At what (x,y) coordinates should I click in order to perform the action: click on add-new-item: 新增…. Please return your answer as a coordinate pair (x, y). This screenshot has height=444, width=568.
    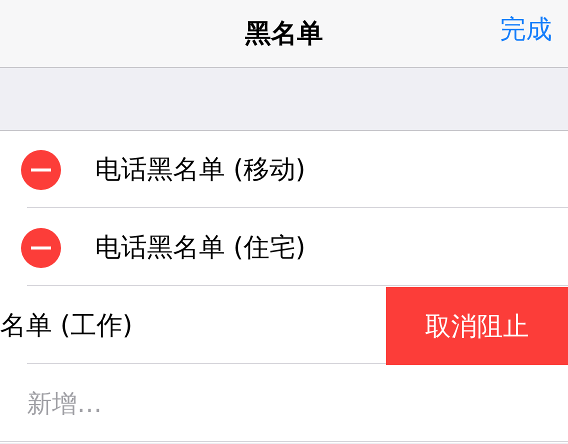
    Looking at the image, I should click on (64, 403).